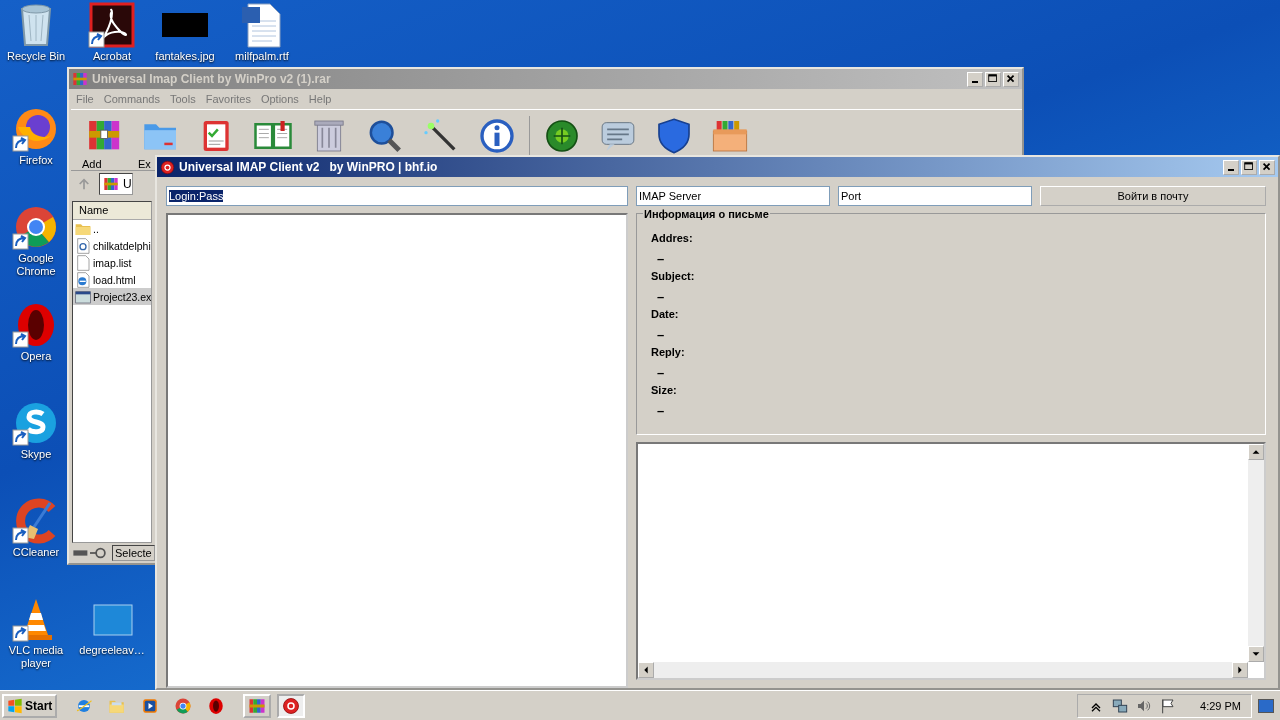 This screenshot has height=720, width=1280. What do you see at coordinates (665, 315) in the screenshot?
I see `field-label: Date:` at bounding box center [665, 315].